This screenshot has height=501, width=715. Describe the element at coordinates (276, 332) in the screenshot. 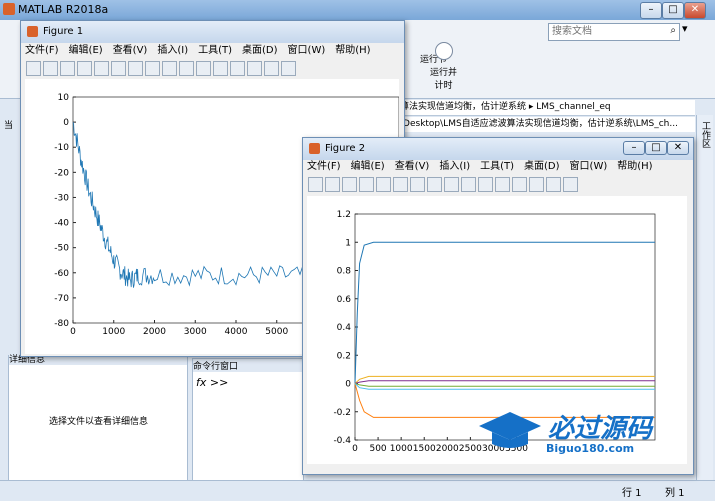

I see `x-tick-label: 5000` at that location.